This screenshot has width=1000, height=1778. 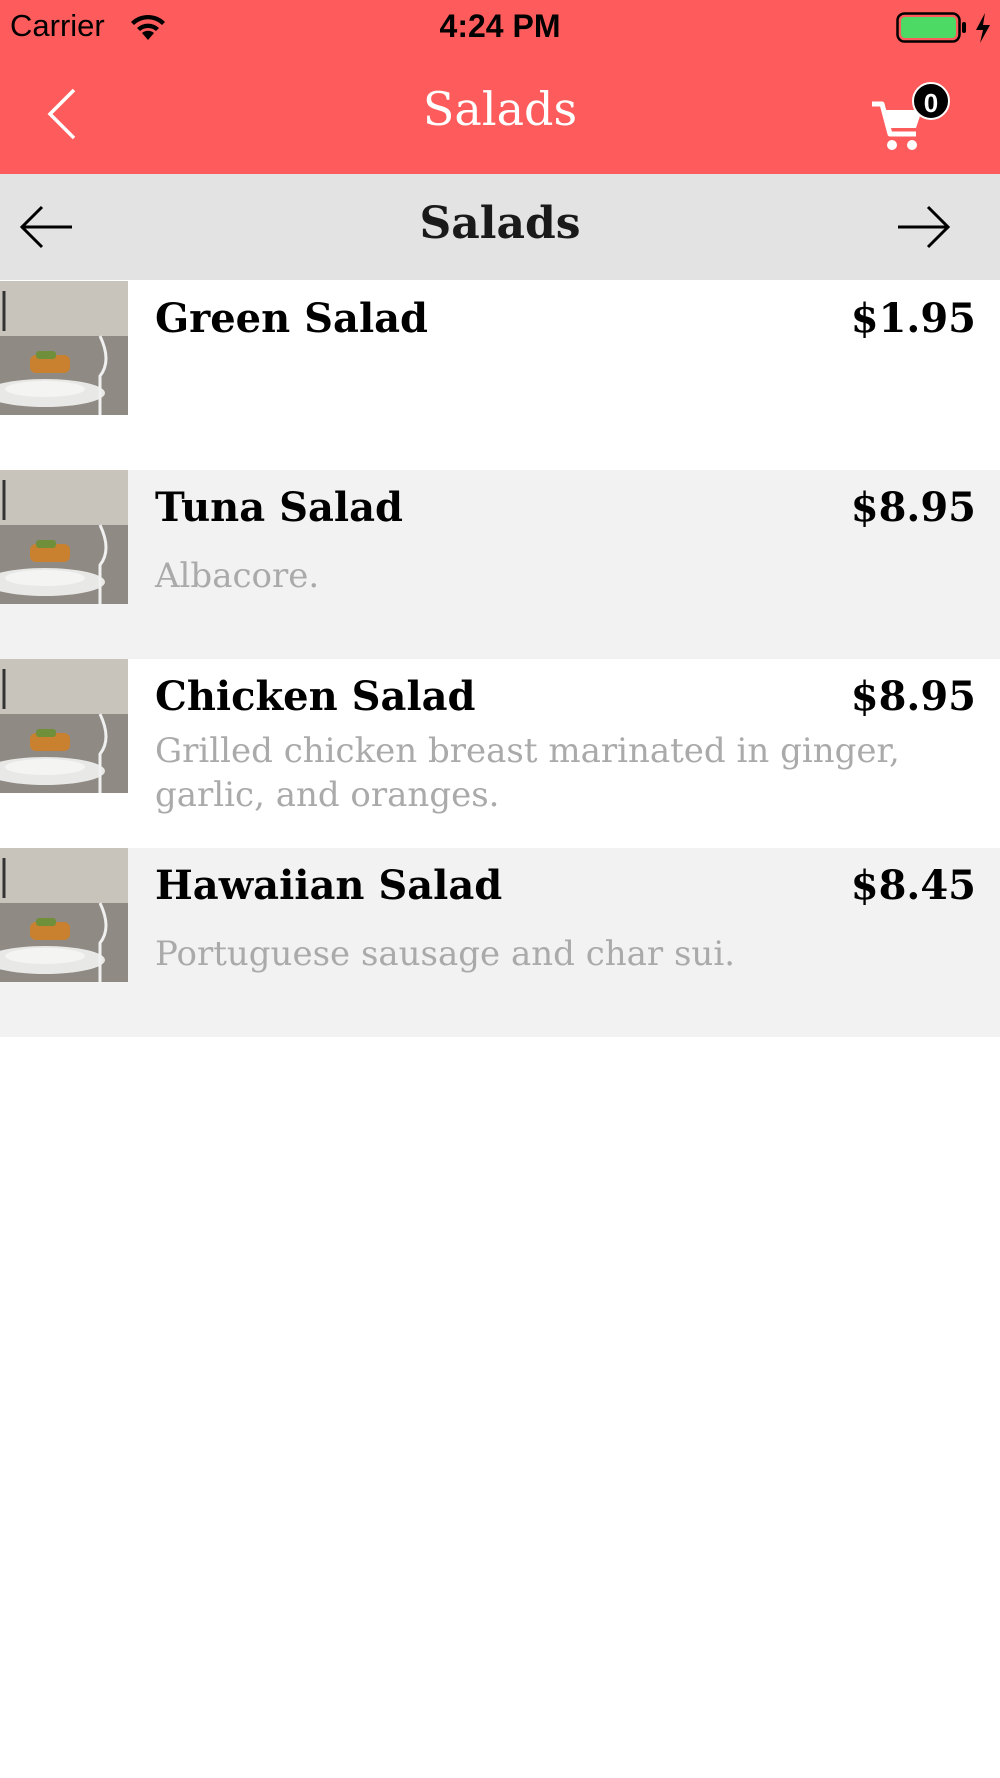 I want to click on category-bar: Salads, so click(x=500, y=227).